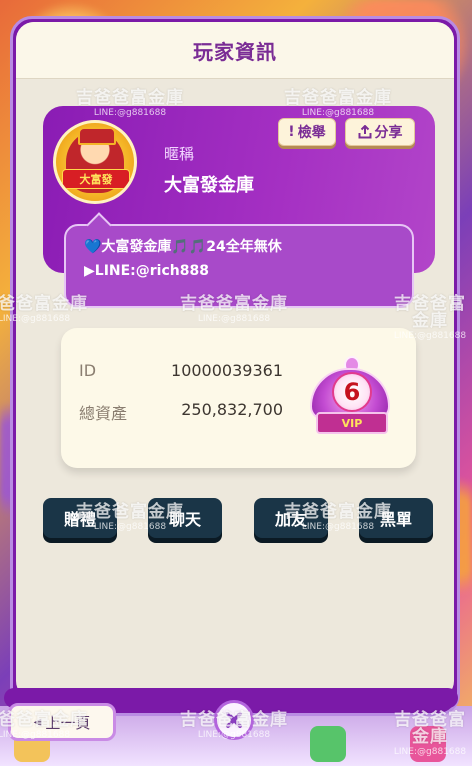 The width and height of the screenshot is (472, 766). Describe the element at coordinates (311, 133) in the screenshot. I see `report-label: 檢舉` at that location.